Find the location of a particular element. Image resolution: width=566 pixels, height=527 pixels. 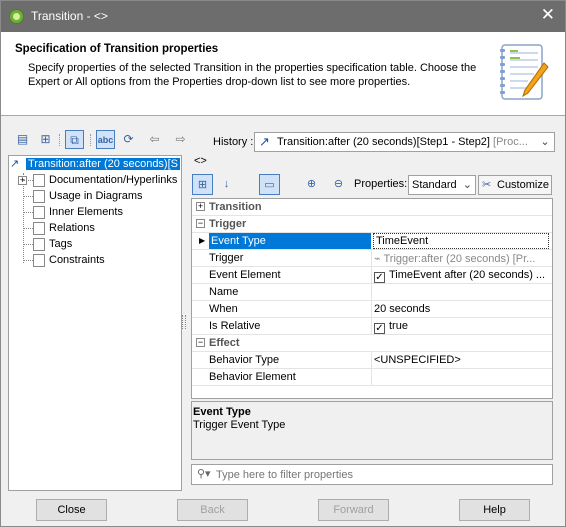

help-button: Help is located at coordinates (494, 510).